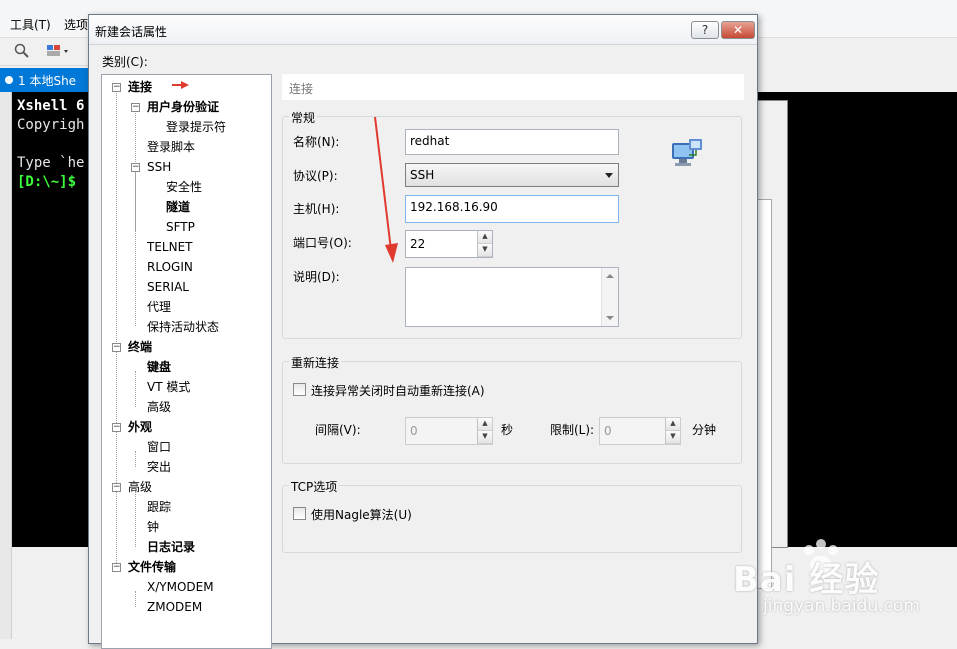  What do you see at coordinates (609, 175) in the screenshot?
I see `chevron-down-icon` at bounding box center [609, 175].